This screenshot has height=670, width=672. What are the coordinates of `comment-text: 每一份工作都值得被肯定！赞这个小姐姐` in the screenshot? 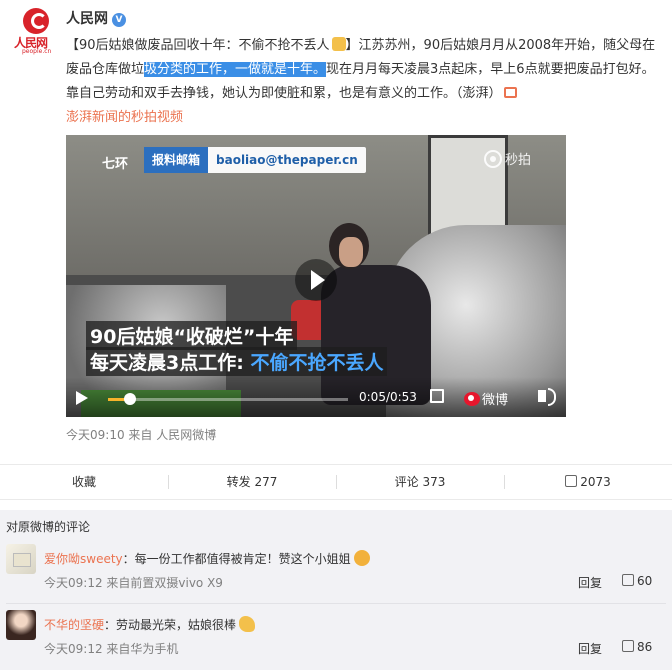 It's located at (242, 559).